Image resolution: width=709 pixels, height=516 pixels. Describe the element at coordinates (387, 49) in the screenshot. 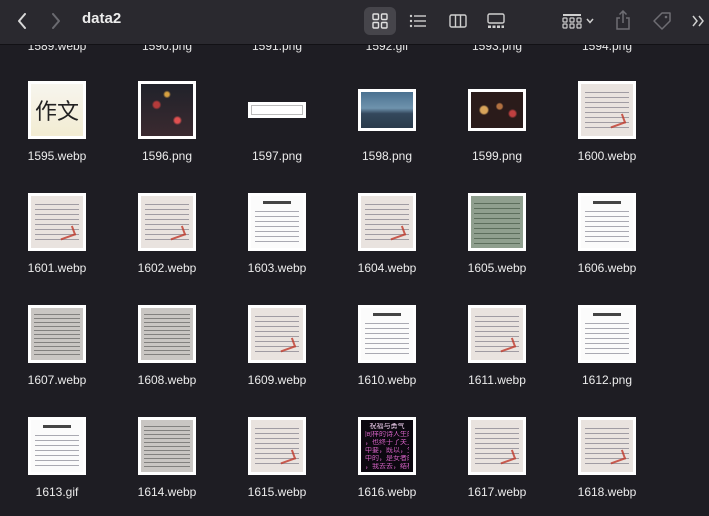

I see `file-label: 1592.gif` at that location.